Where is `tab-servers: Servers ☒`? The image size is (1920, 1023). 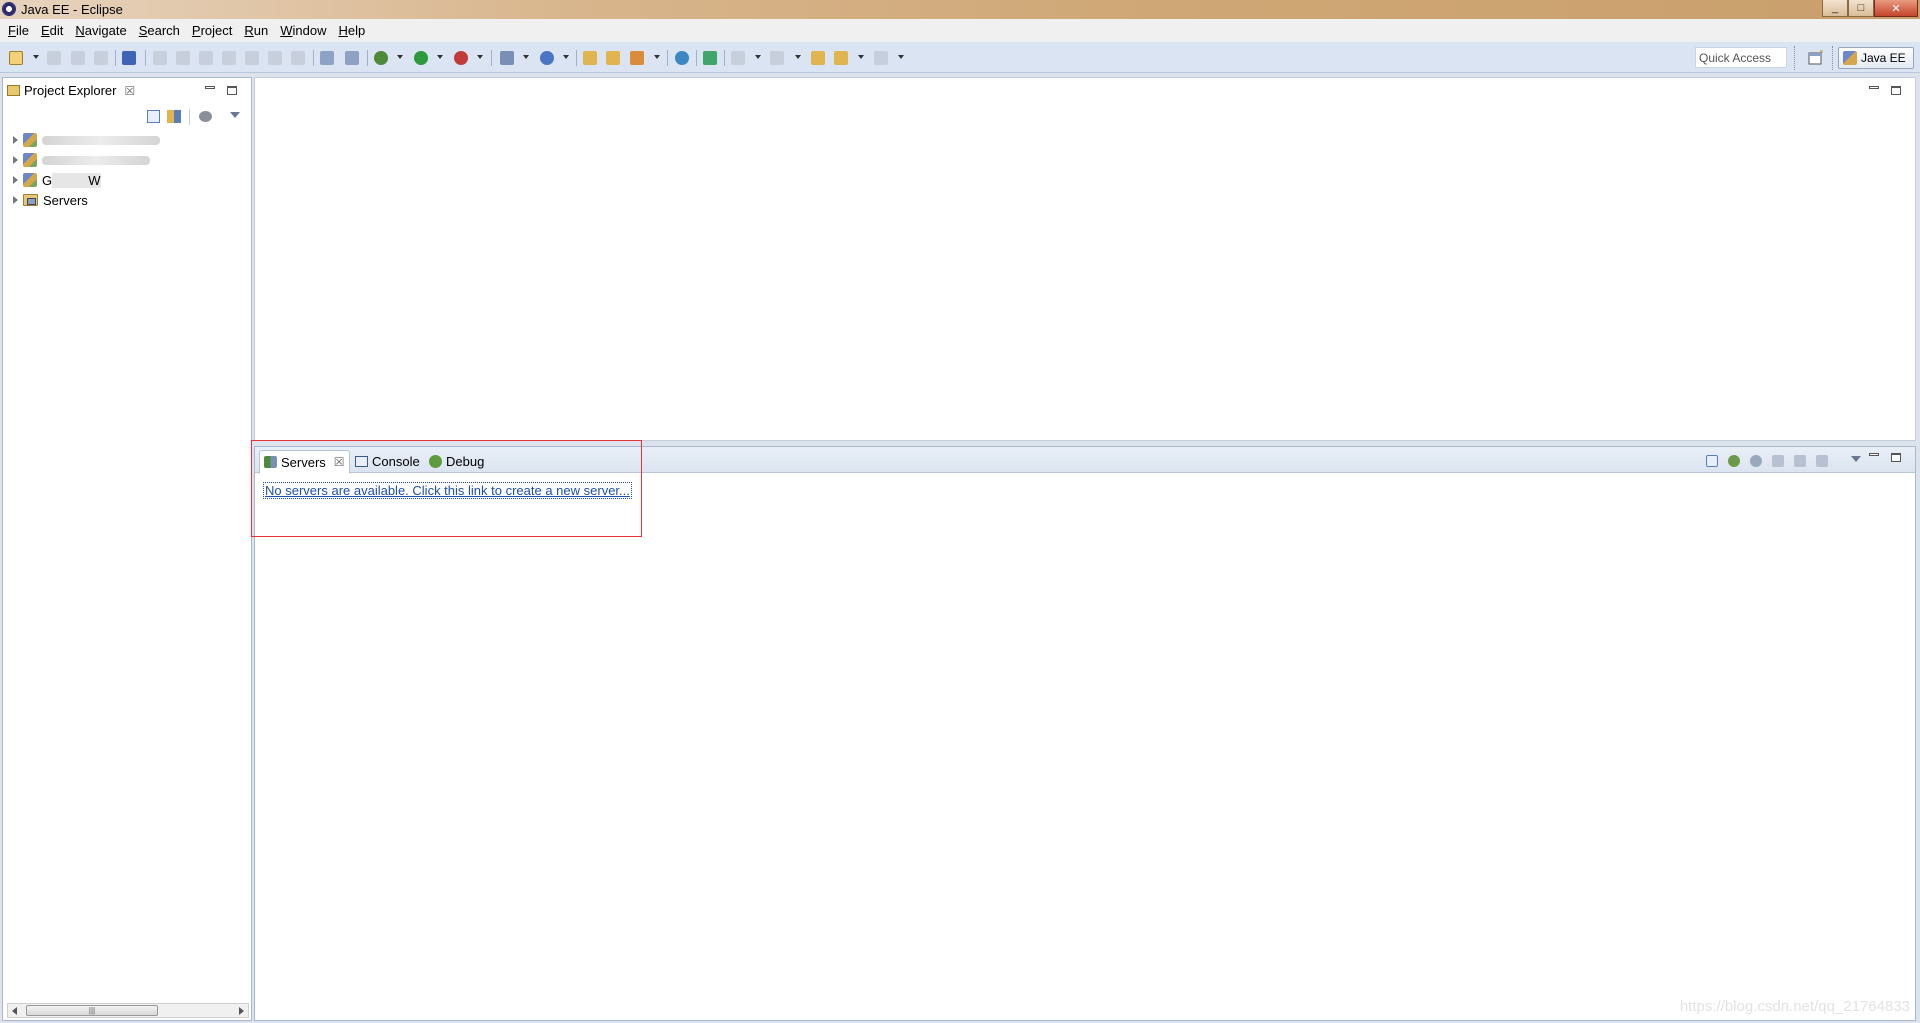 tab-servers: Servers ☒ is located at coordinates (304, 462).